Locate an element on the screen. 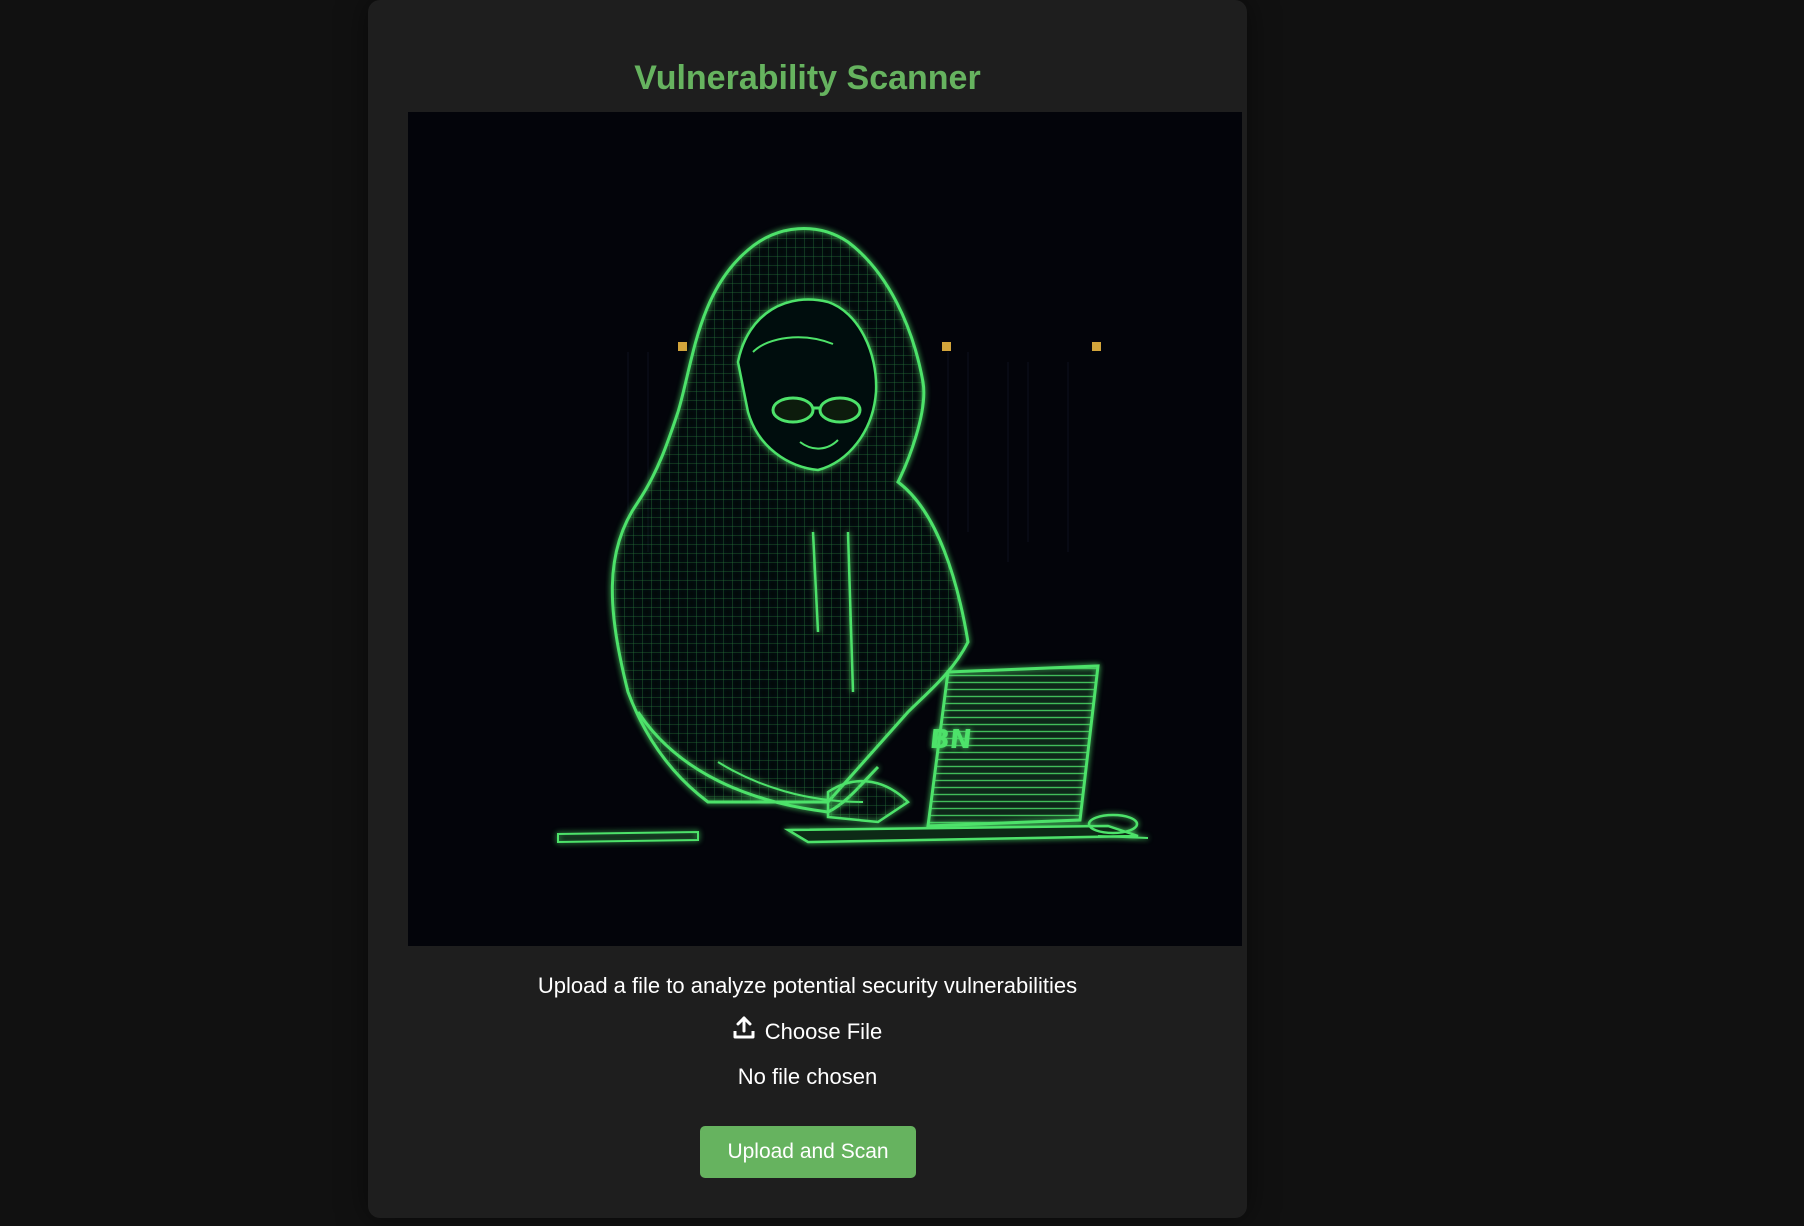 This screenshot has height=1226, width=1804. file-status: No file chosen is located at coordinates (807, 1076).